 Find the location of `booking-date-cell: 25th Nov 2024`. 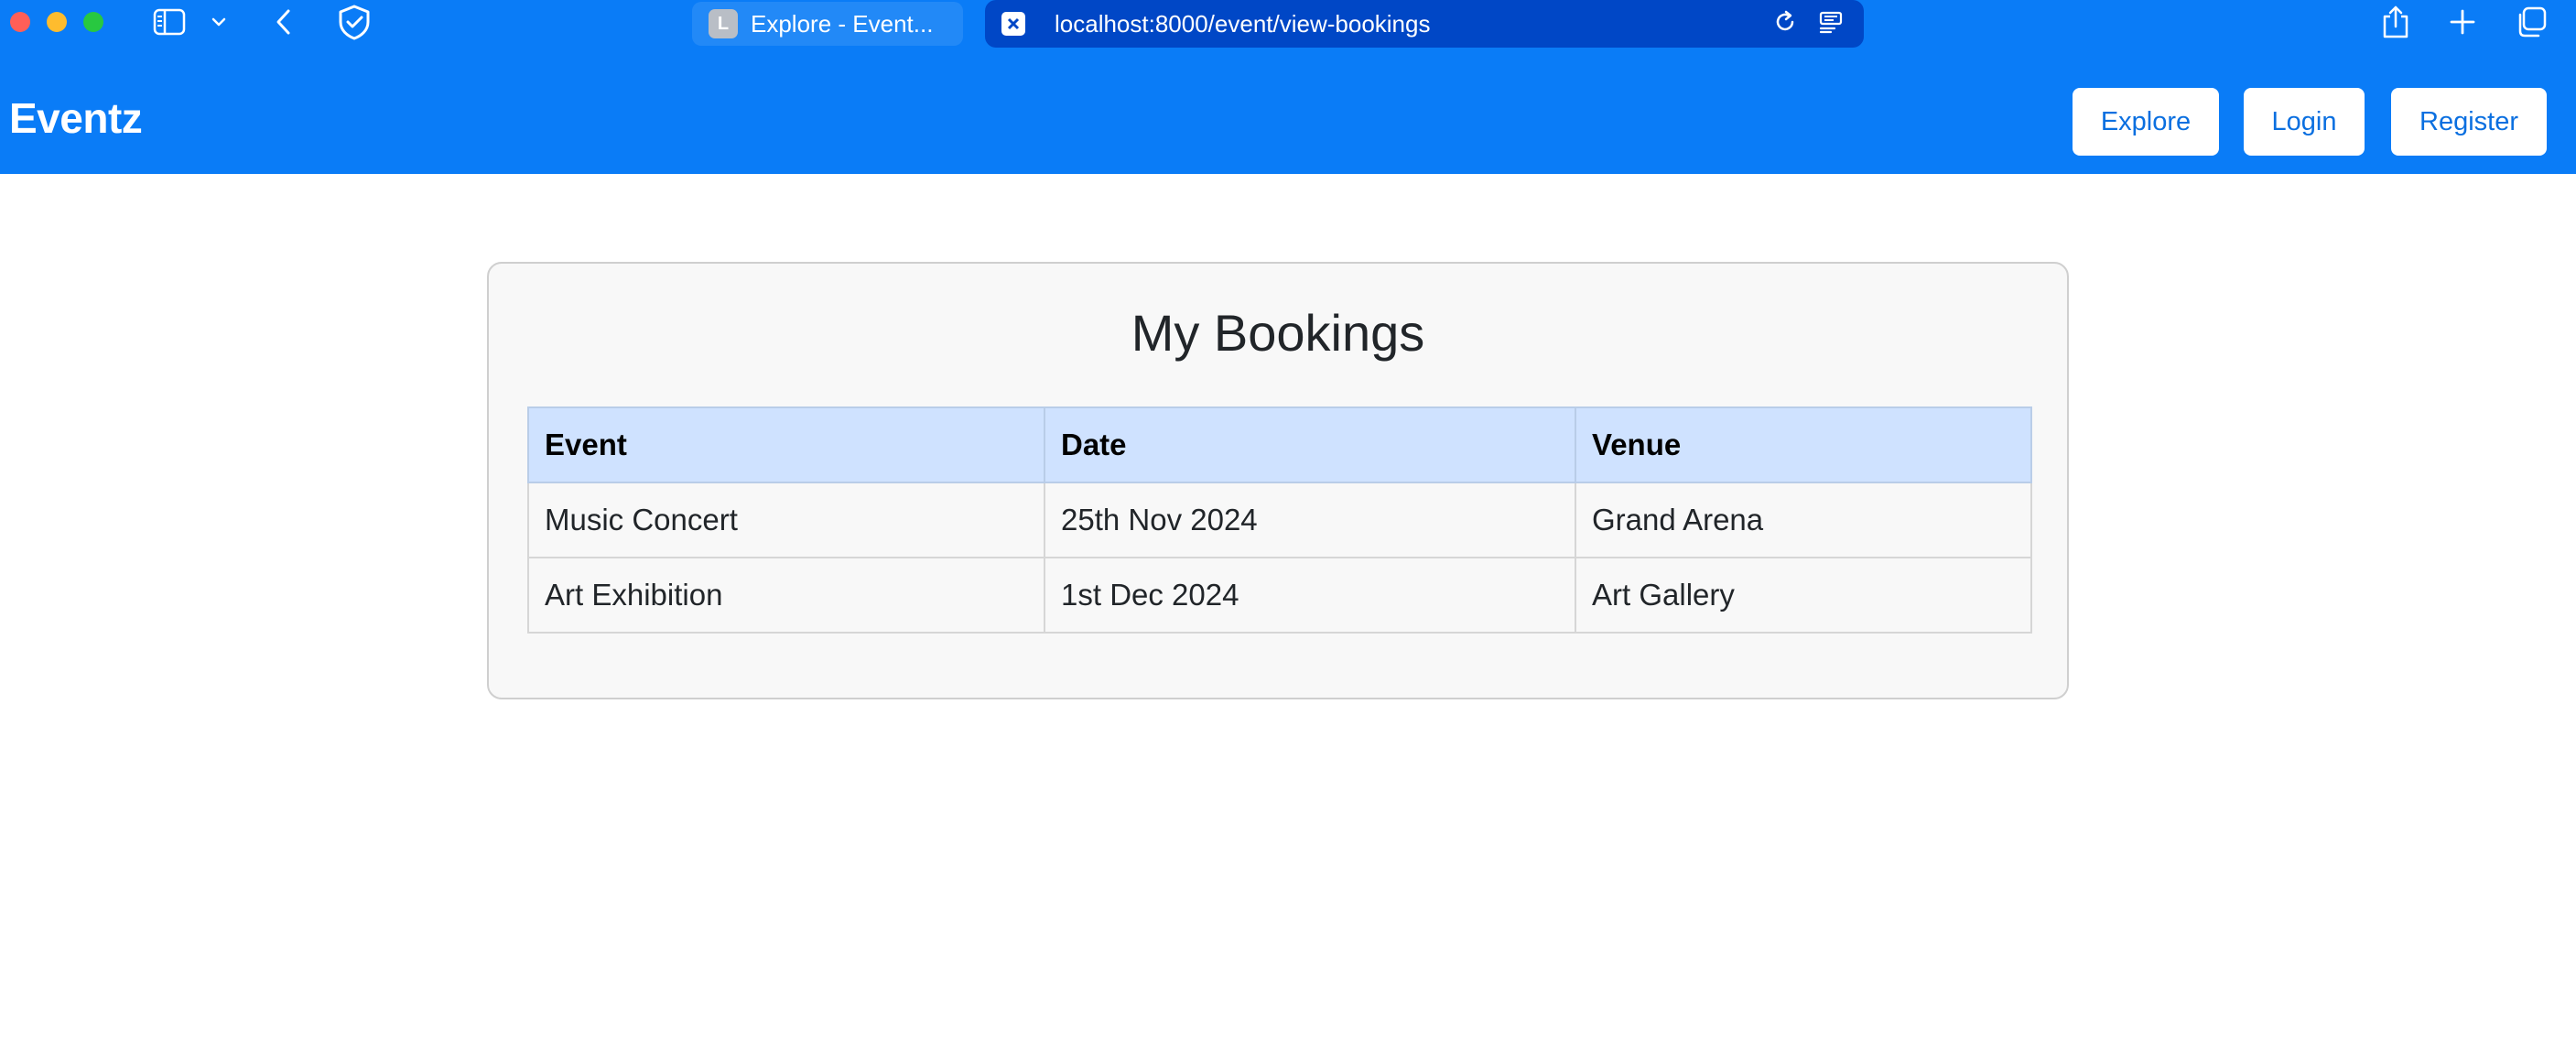

booking-date-cell: 25th Nov 2024 is located at coordinates (1310, 520).